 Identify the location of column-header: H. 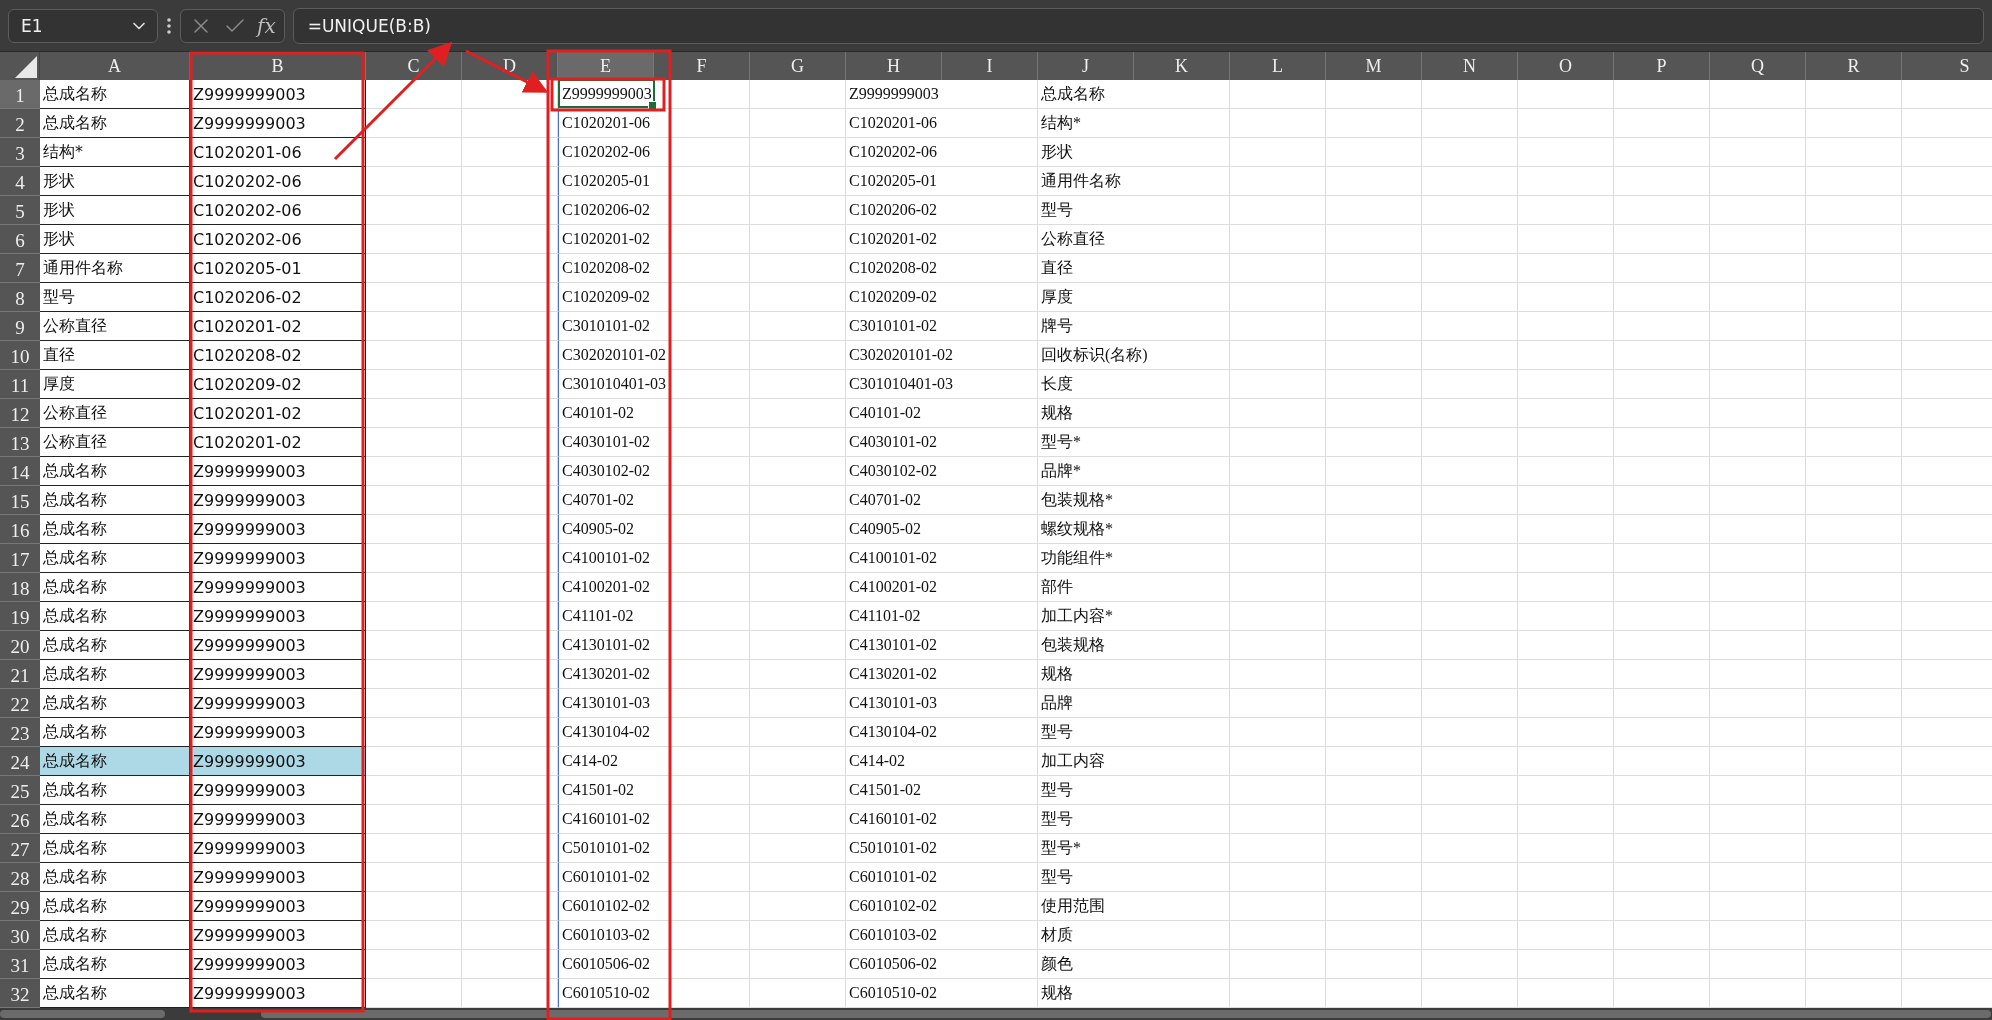
(894, 66).